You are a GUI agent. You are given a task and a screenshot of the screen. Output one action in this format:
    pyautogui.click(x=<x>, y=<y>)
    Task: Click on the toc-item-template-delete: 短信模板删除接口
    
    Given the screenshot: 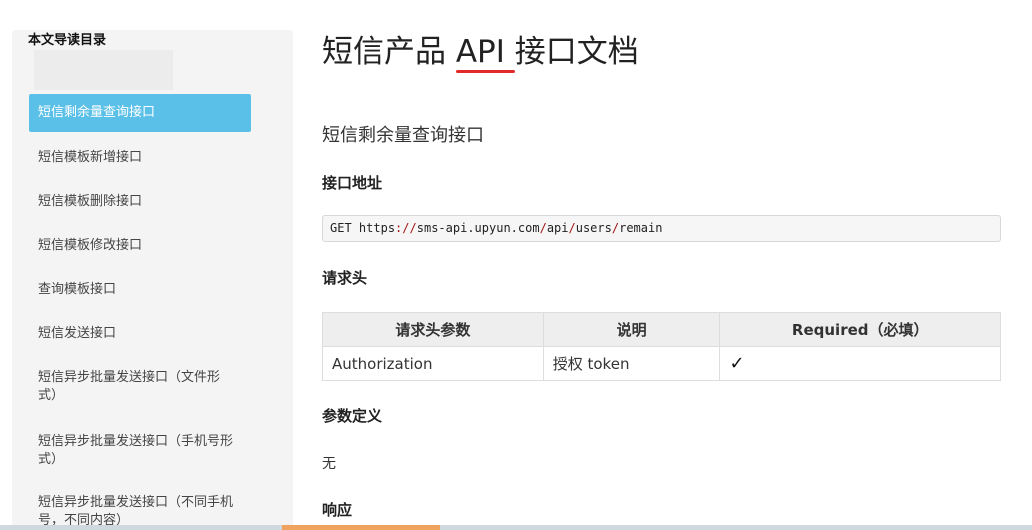 What is the action you would take?
    pyautogui.click(x=140, y=202)
    